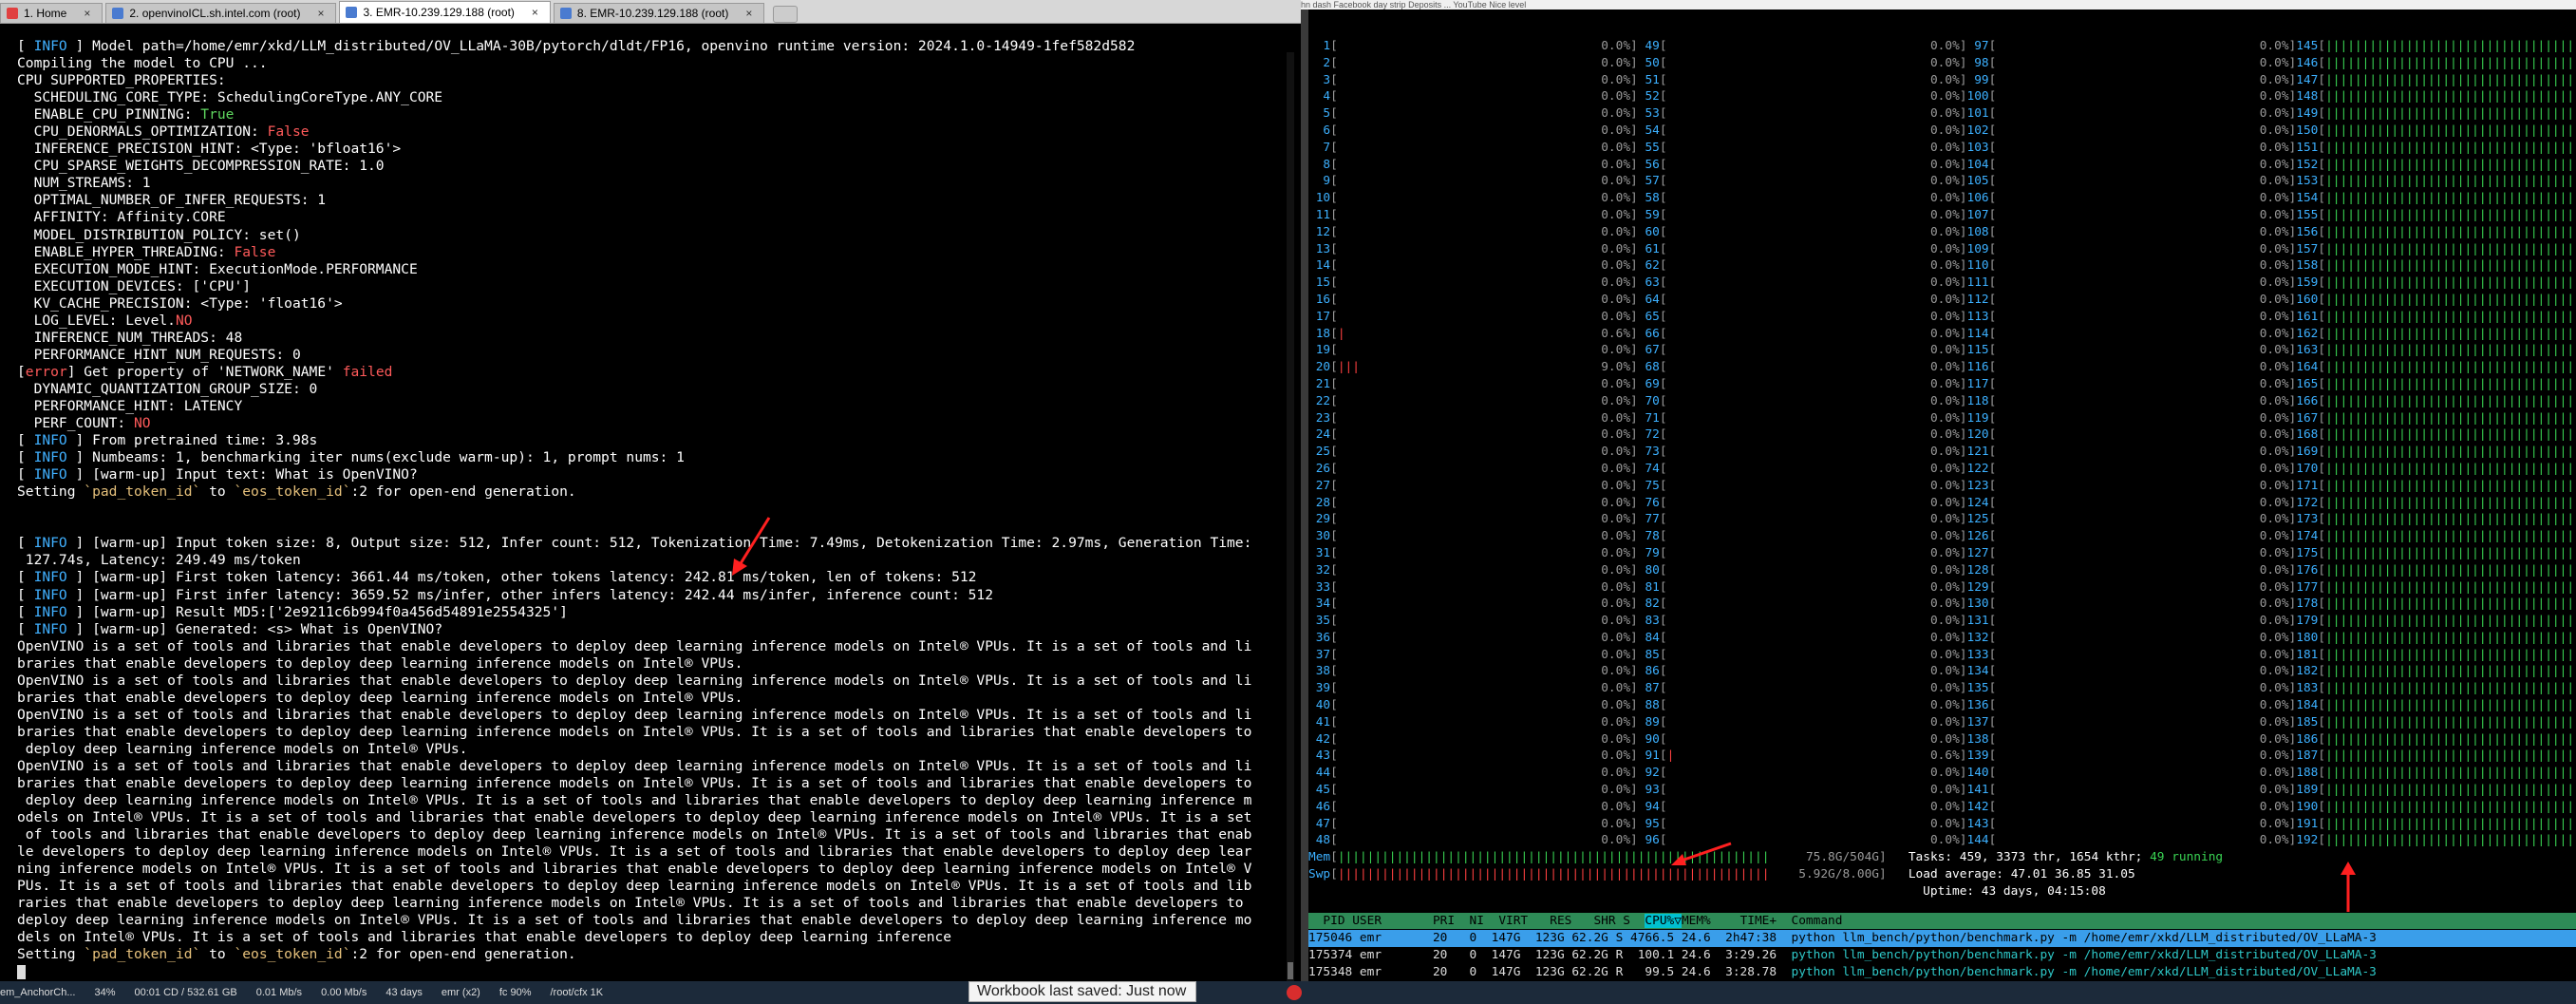 Image resolution: width=2576 pixels, height=1004 pixels. Describe the element at coordinates (786, 14) in the screenshot. I see `new-tab-button` at that location.